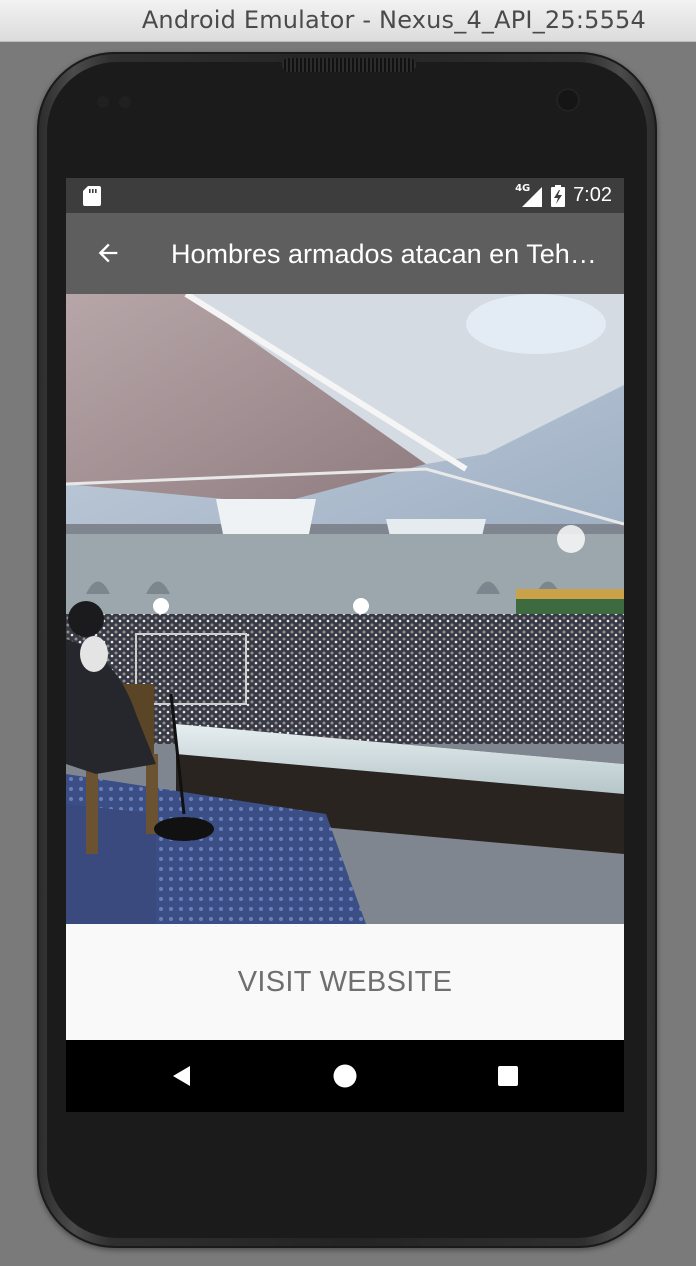 Image resolution: width=696 pixels, height=1266 pixels. What do you see at coordinates (345, 195) in the screenshot?
I see `status-bar: 4G 7:02` at bounding box center [345, 195].